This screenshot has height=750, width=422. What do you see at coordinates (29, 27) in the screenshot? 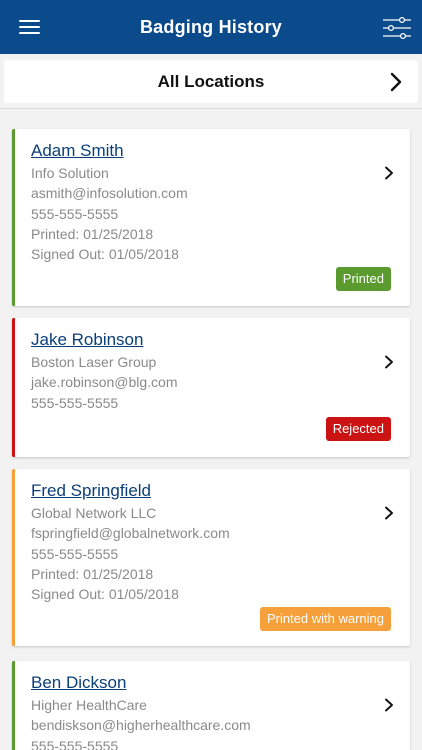
I see `hamburger-menu-icon` at bounding box center [29, 27].